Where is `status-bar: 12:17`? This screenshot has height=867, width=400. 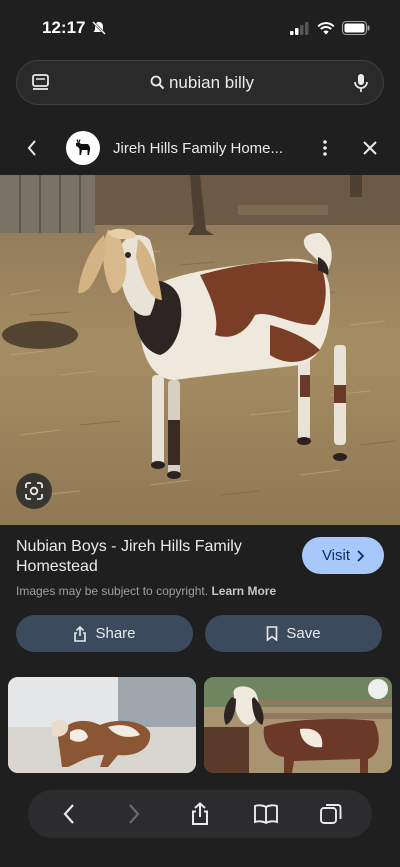
status-bar: 12:17 is located at coordinates (200, 28).